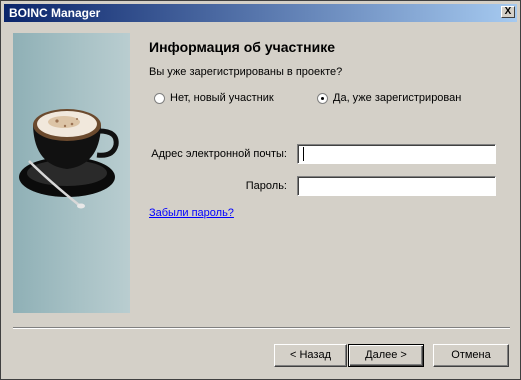 This screenshot has height=380, width=521. Describe the element at coordinates (242, 47) in the screenshot. I see `page-heading: Информация об участнике` at that location.